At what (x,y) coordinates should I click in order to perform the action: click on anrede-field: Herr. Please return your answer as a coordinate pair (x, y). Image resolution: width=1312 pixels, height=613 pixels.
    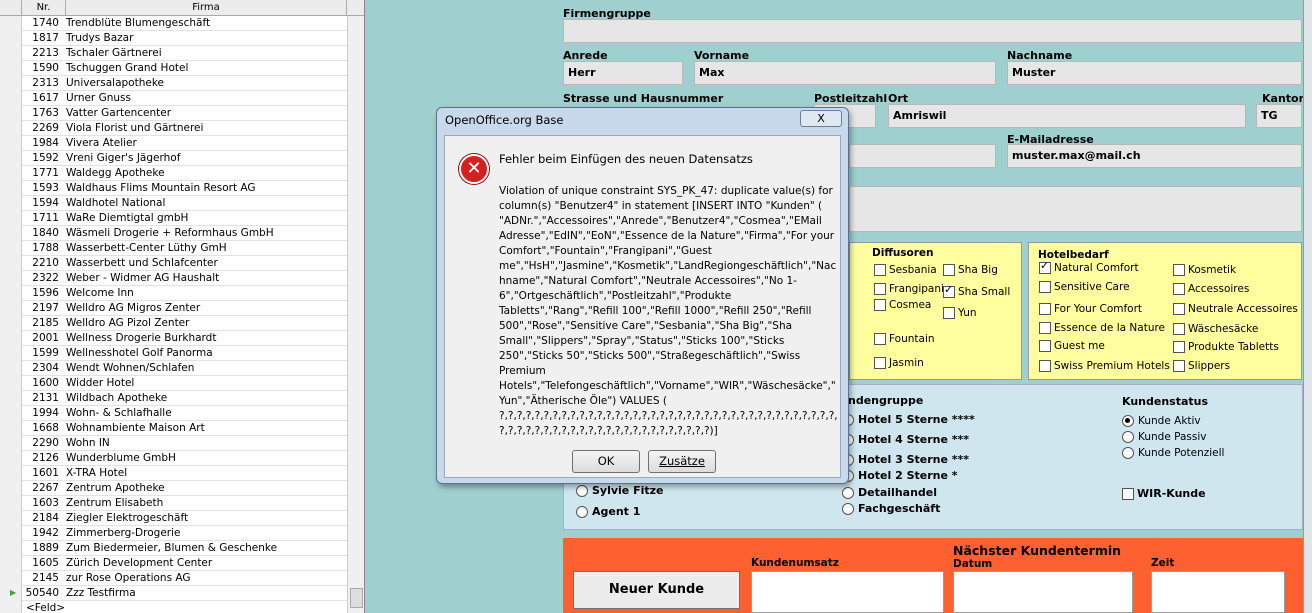
    Looking at the image, I should click on (623, 73).